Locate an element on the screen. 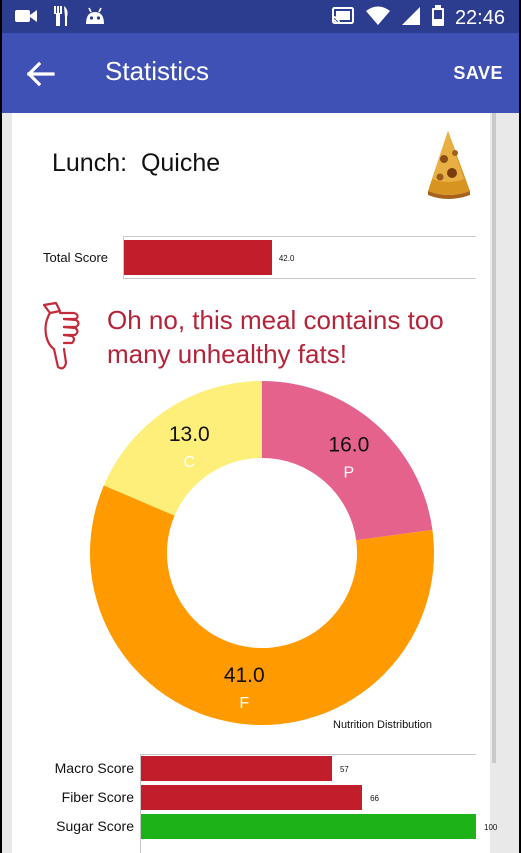 Image resolution: width=521 pixels, height=853 pixels. thumbs-down-icon is located at coordinates (61, 339).